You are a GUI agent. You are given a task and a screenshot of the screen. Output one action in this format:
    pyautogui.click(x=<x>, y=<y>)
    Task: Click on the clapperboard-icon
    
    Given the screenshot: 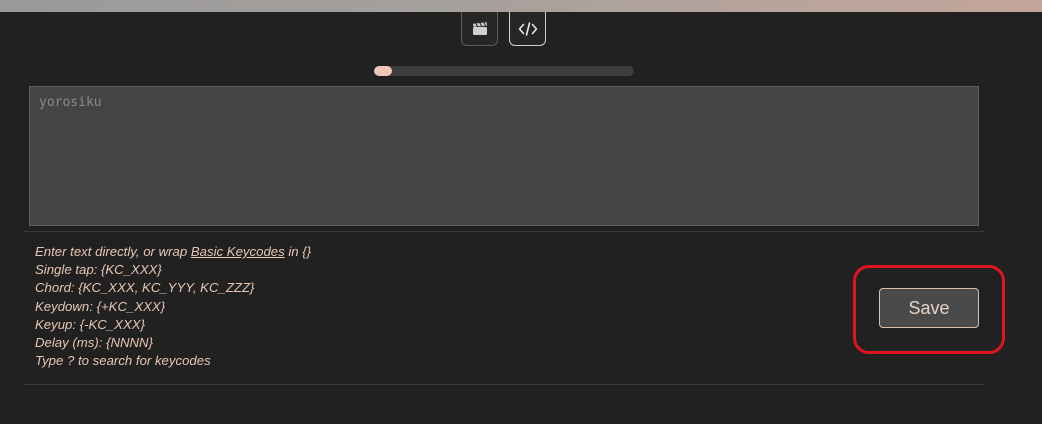 What is the action you would take?
    pyautogui.click(x=479, y=28)
    